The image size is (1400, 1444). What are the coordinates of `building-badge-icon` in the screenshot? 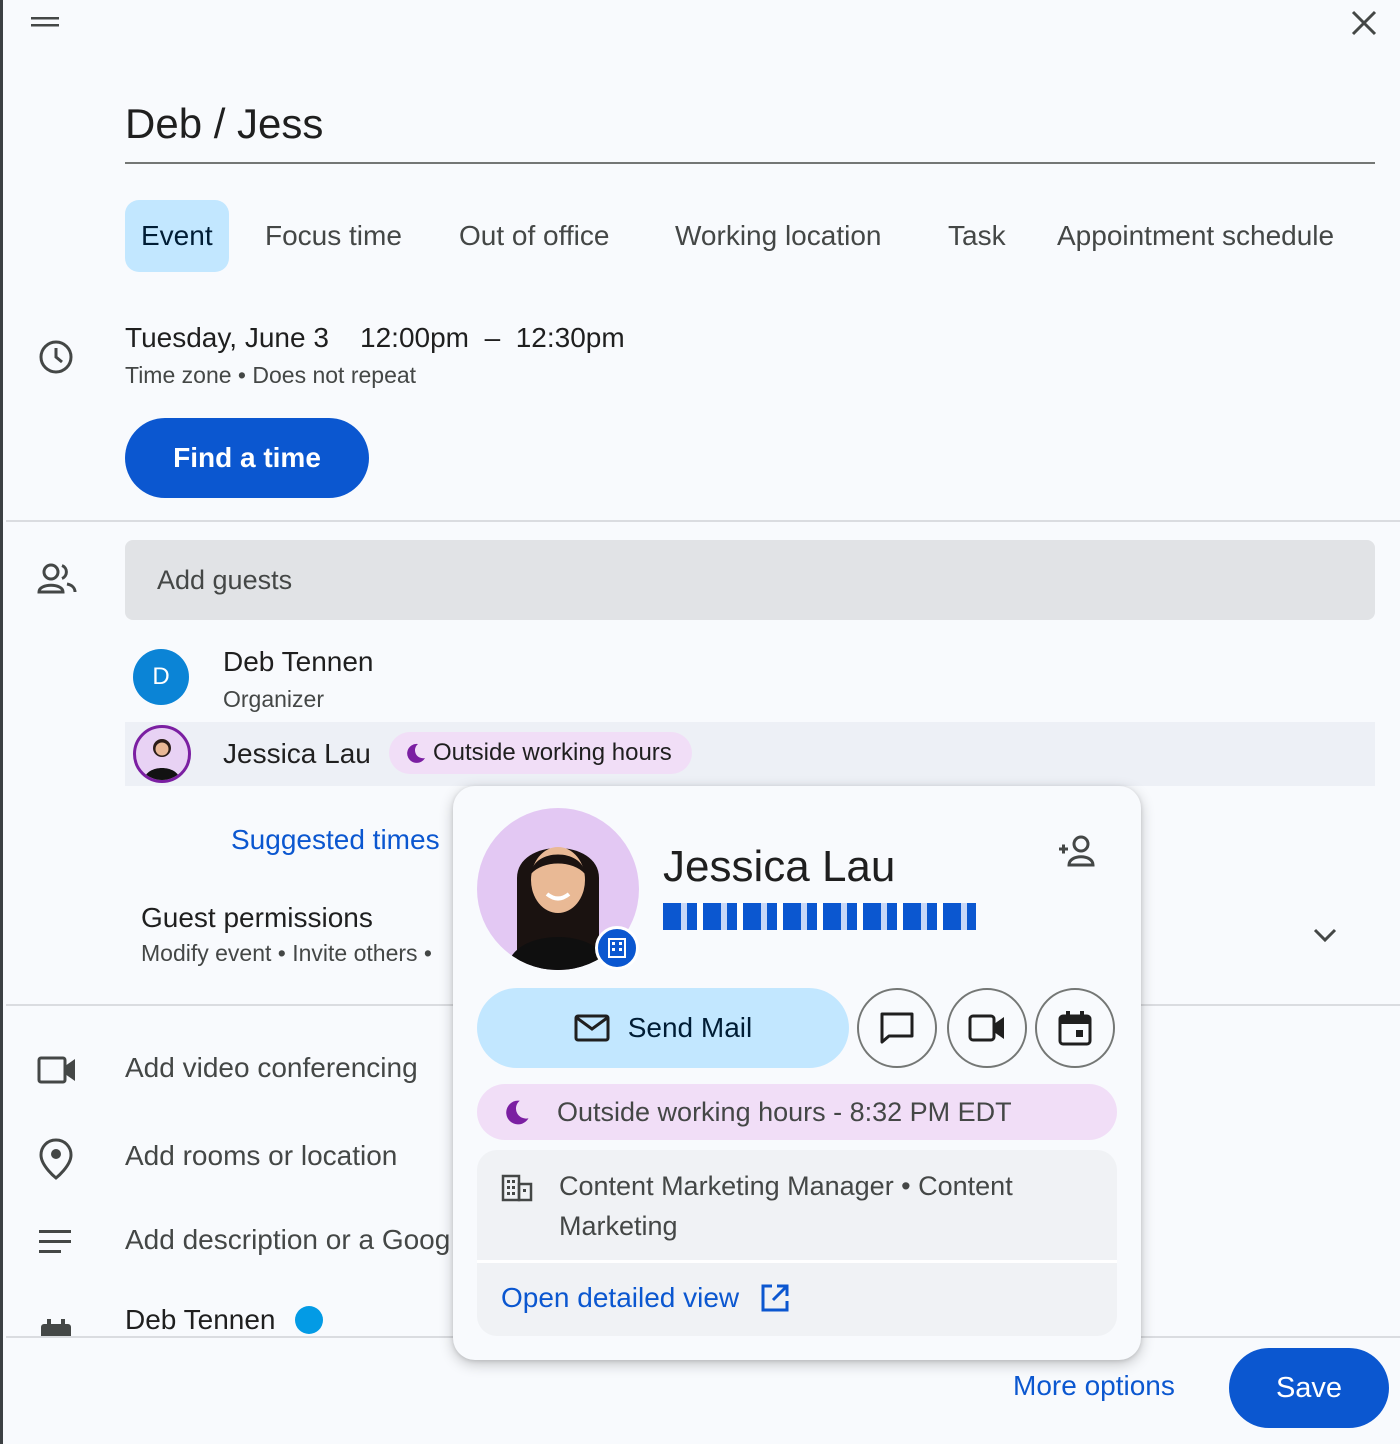 It's located at (617, 948).